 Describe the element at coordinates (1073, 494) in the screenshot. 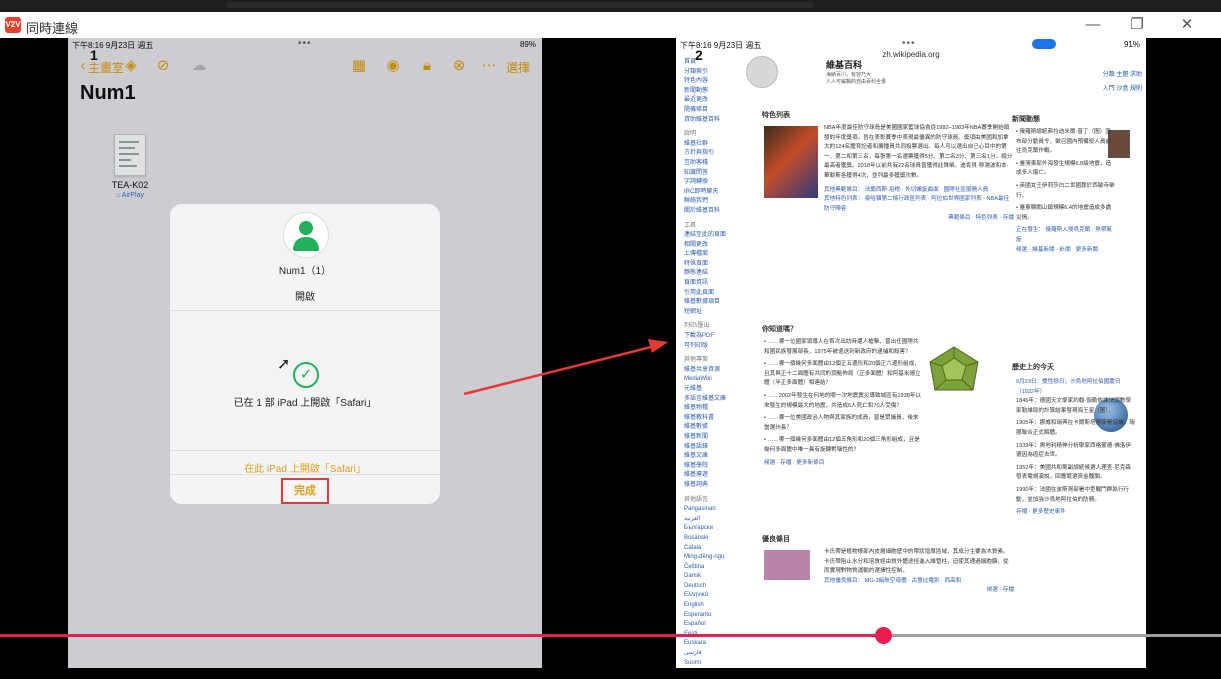

I see `on-this-day-item: 1990年：法國在波斯灣部署中型戰鬥群執行行動，並加強沙烏地阿拉伯的防務。` at that location.